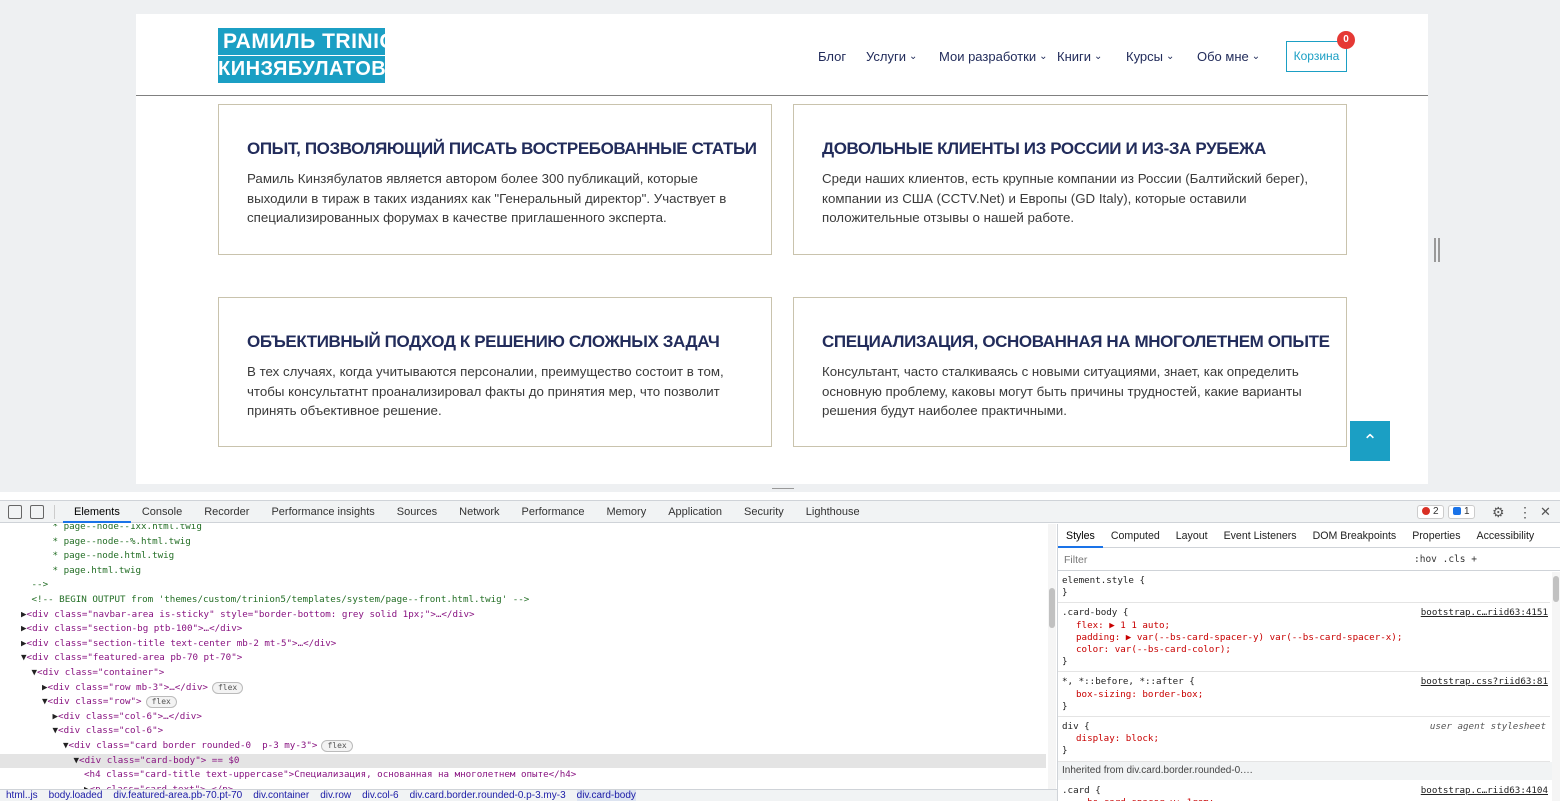 Image resolution: width=1560 pixels, height=801 pixels. Describe the element at coordinates (523, 761) in the screenshot. I see `dom-line: ▼<div class="card-body"> == $0` at that location.